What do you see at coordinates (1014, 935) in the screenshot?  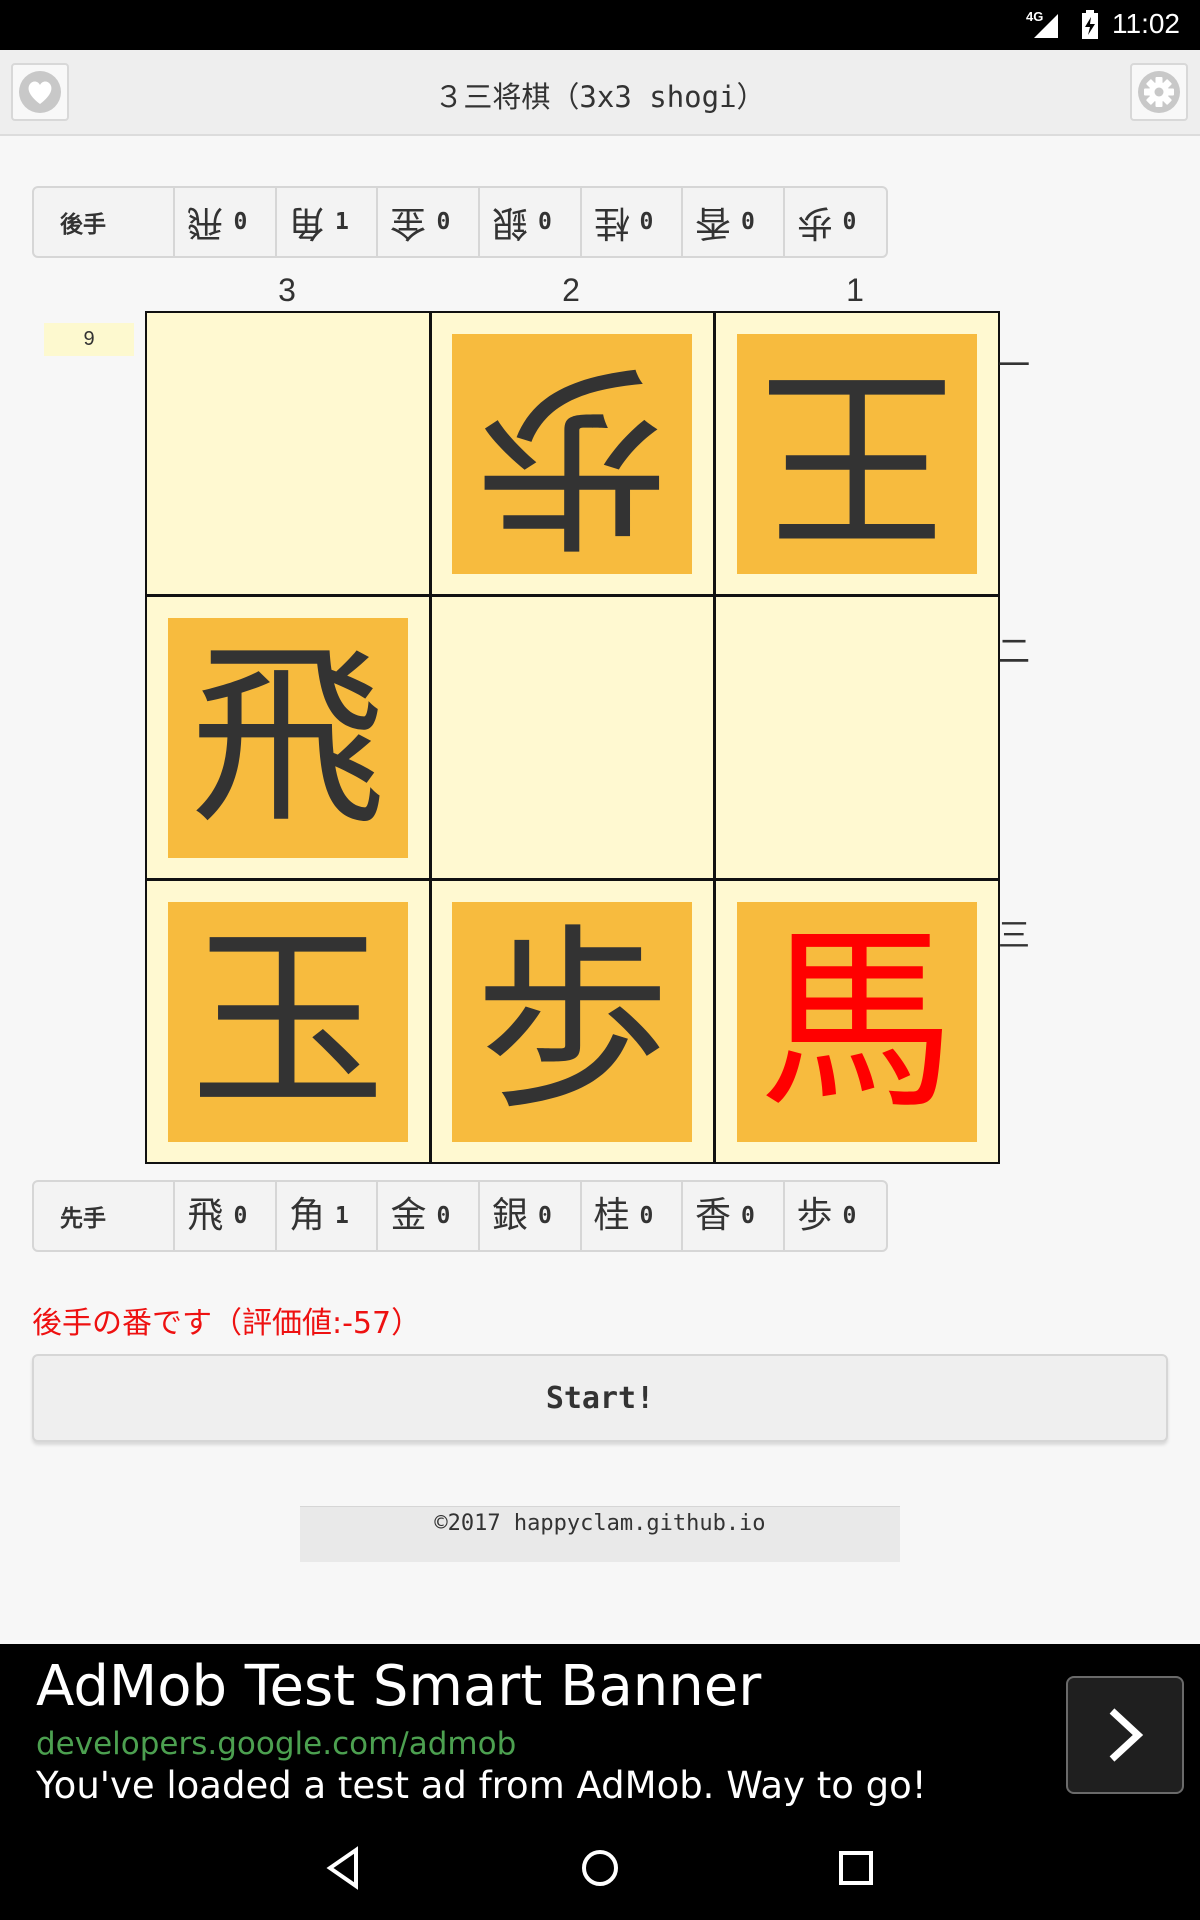 I see `rank-label: 三` at bounding box center [1014, 935].